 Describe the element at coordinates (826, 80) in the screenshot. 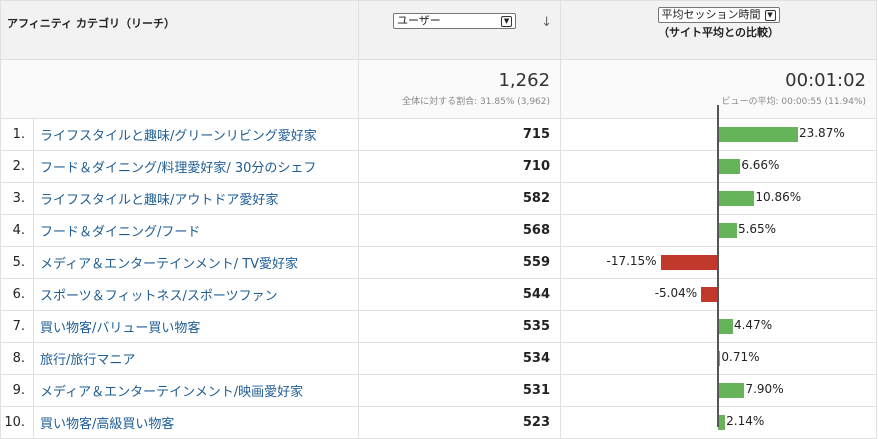

I see `metric-total: 00:01:02` at that location.